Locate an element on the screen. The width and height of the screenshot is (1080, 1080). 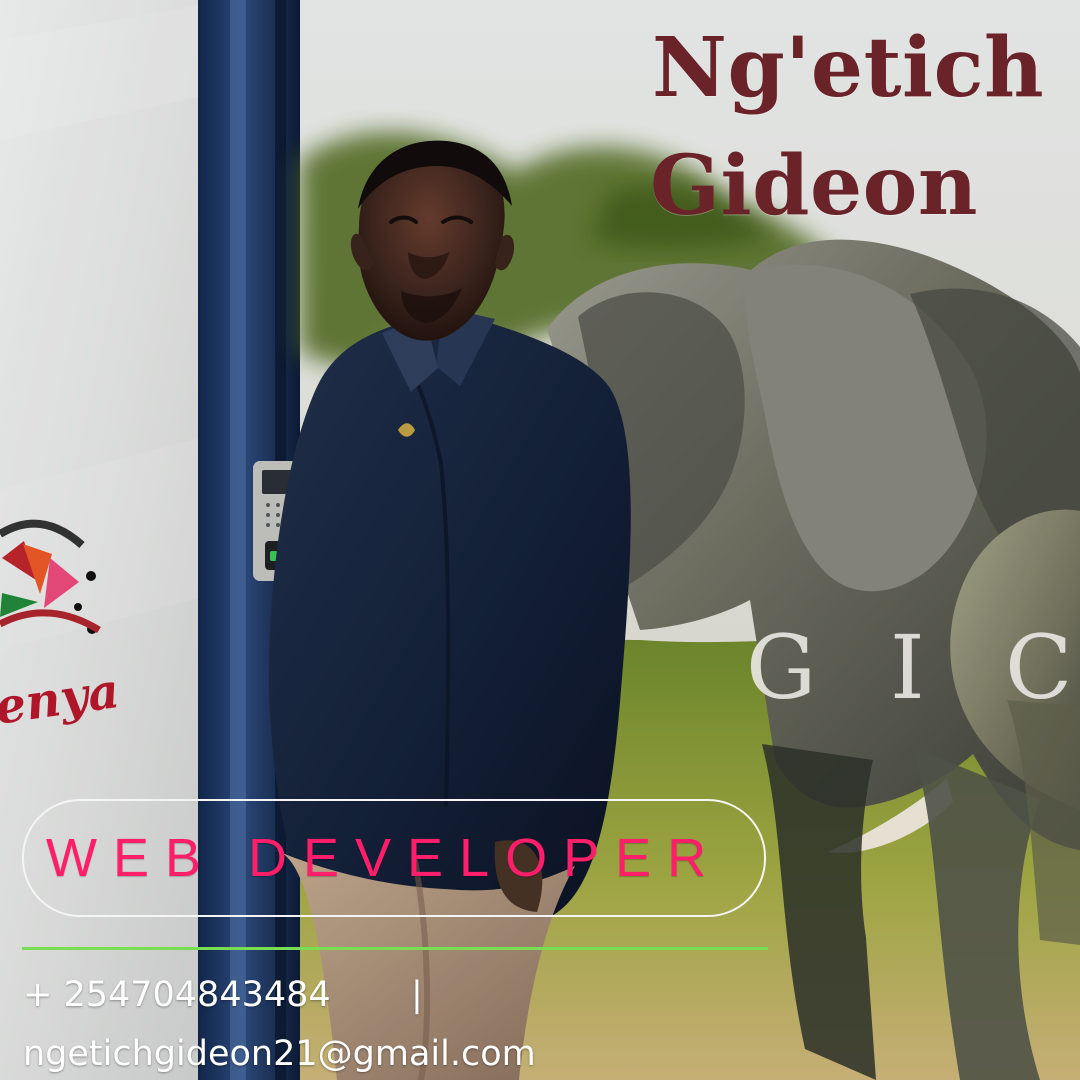
divider-line is located at coordinates (395, 948).